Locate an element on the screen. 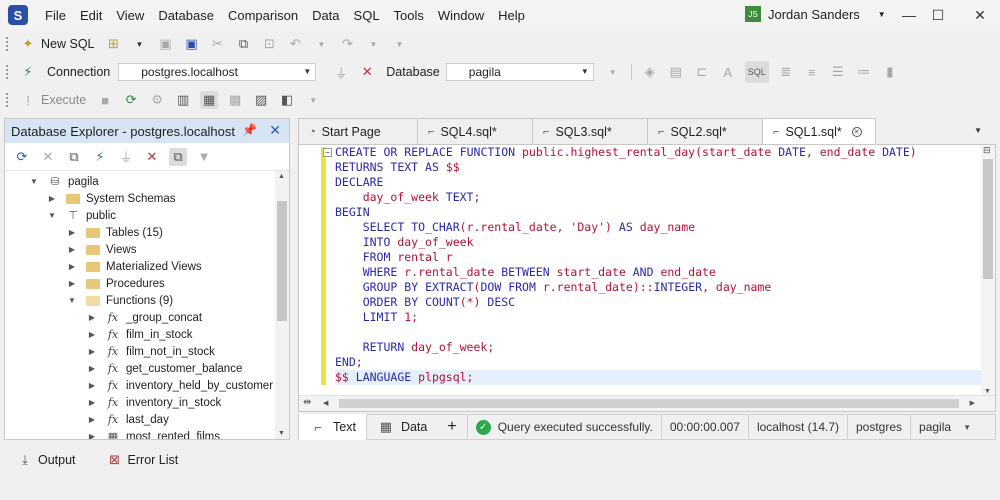  toolbar-overflow-icon: ▼ is located at coordinates (400, 44).